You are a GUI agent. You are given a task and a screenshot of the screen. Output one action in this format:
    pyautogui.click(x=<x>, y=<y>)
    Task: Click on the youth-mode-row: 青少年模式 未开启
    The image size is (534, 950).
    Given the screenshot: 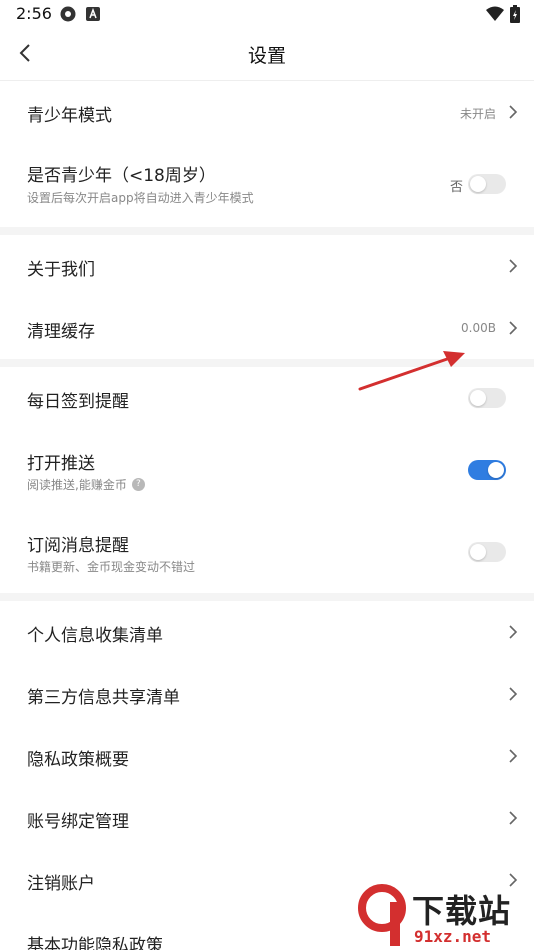 What is the action you would take?
    pyautogui.click(x=267, y=112)
    